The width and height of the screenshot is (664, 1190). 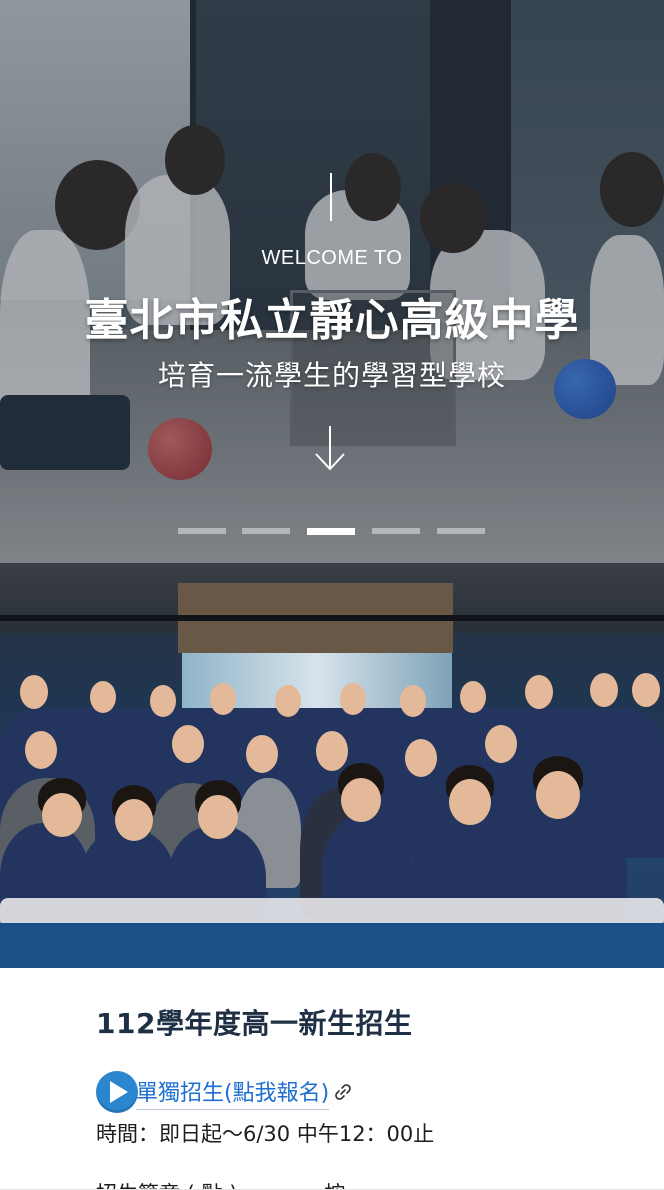 What do you see at coordinates (233, 1092) in the screenshot?
I see `registration-link: 單獨招生(點我報名)` at bounding box center [233, 1092].